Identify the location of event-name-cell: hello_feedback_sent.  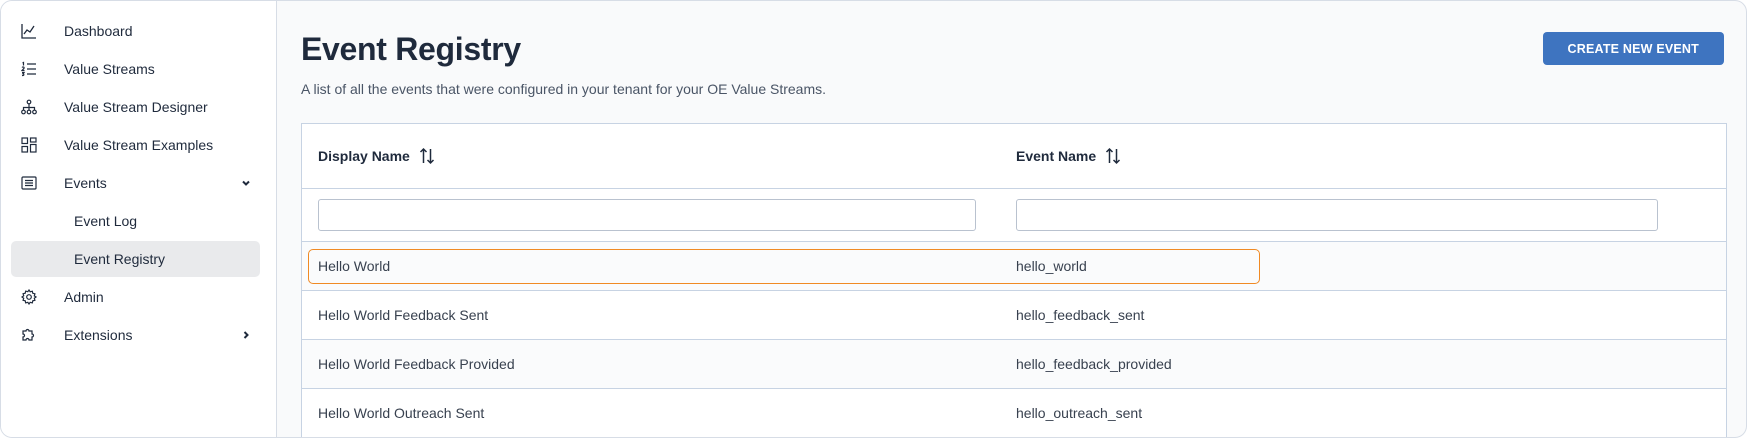
(1080, 315).